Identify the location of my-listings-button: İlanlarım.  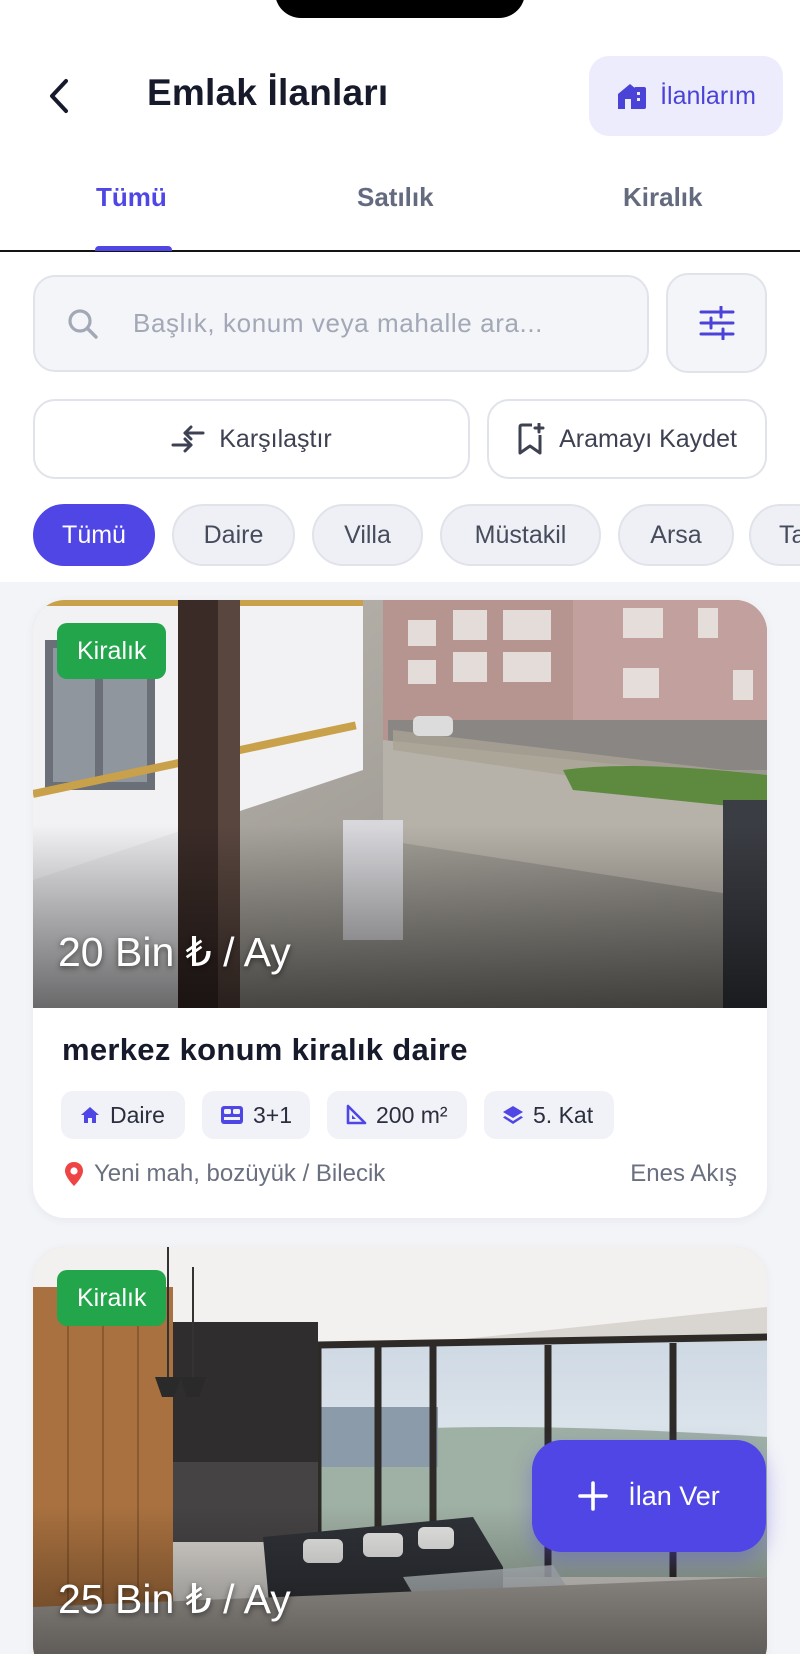
(686, 96).